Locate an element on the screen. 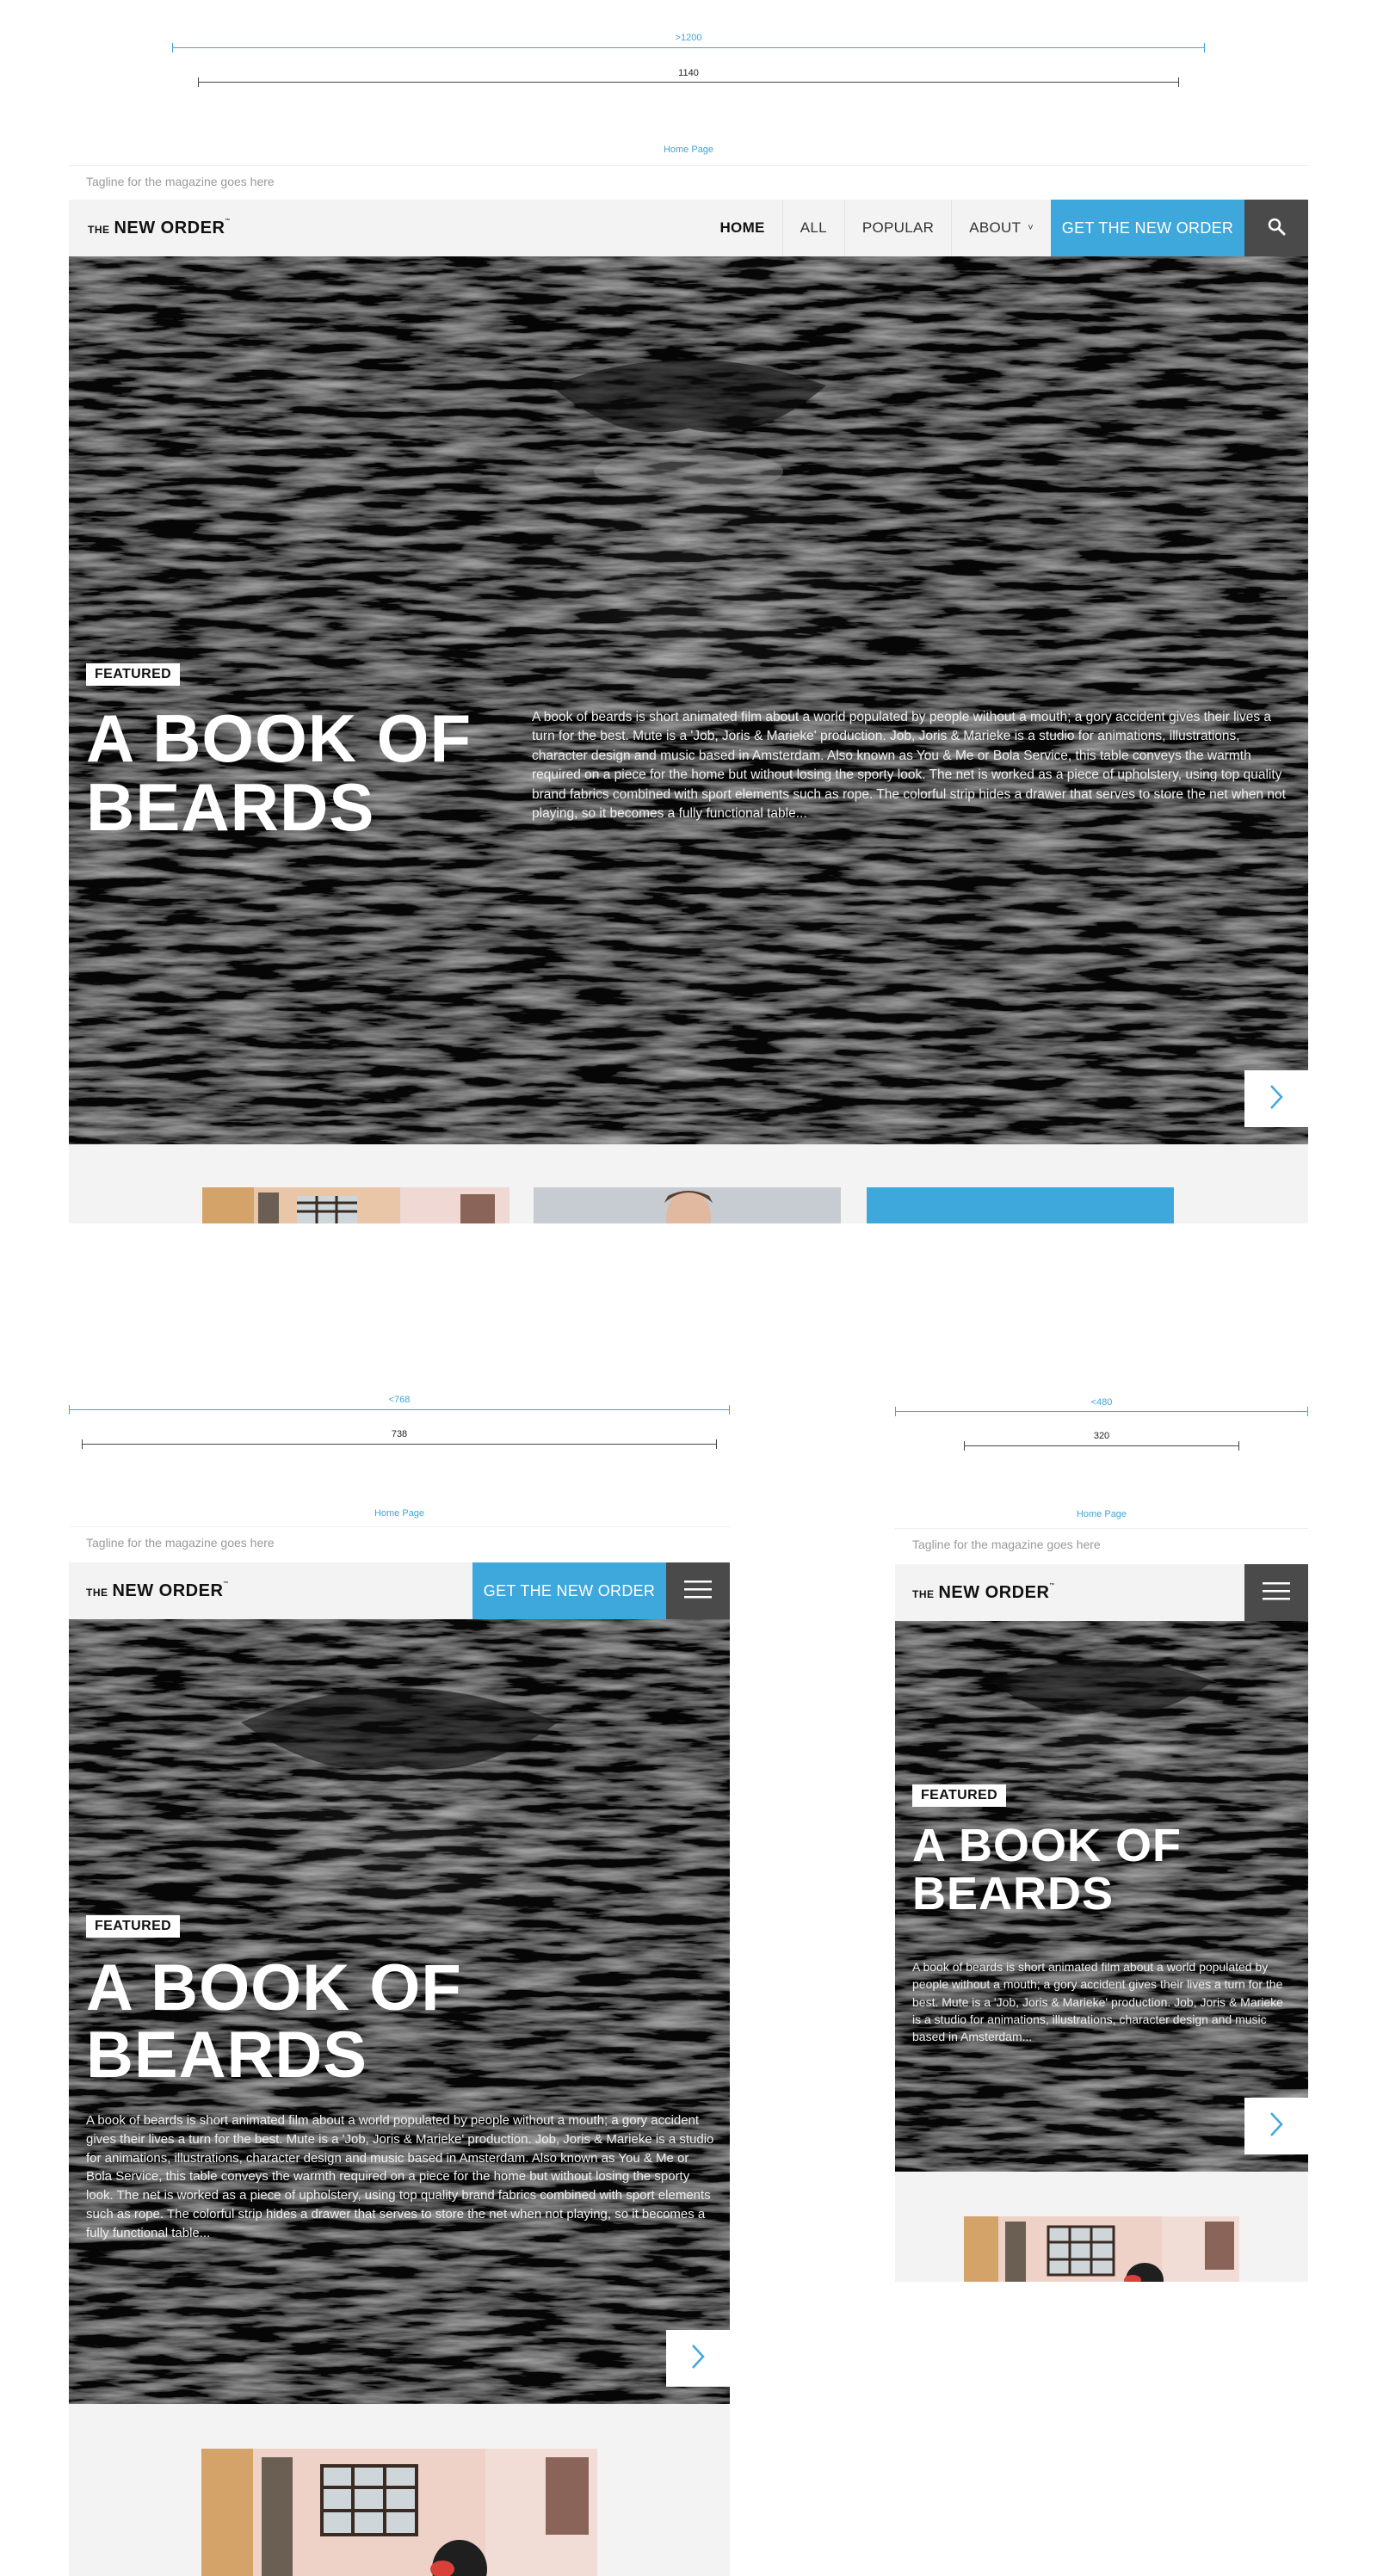  mobile-page-label: Home Page is located at coordinates (1101, 1514).